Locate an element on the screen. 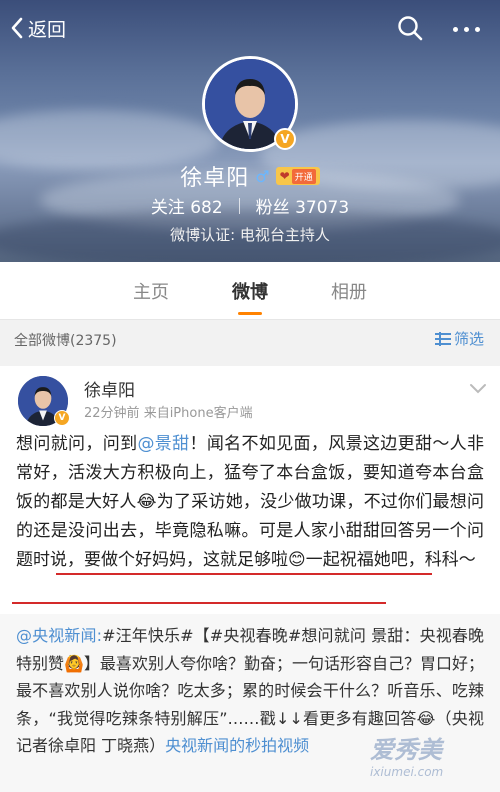  search-button is located at coordinates (411, 29).